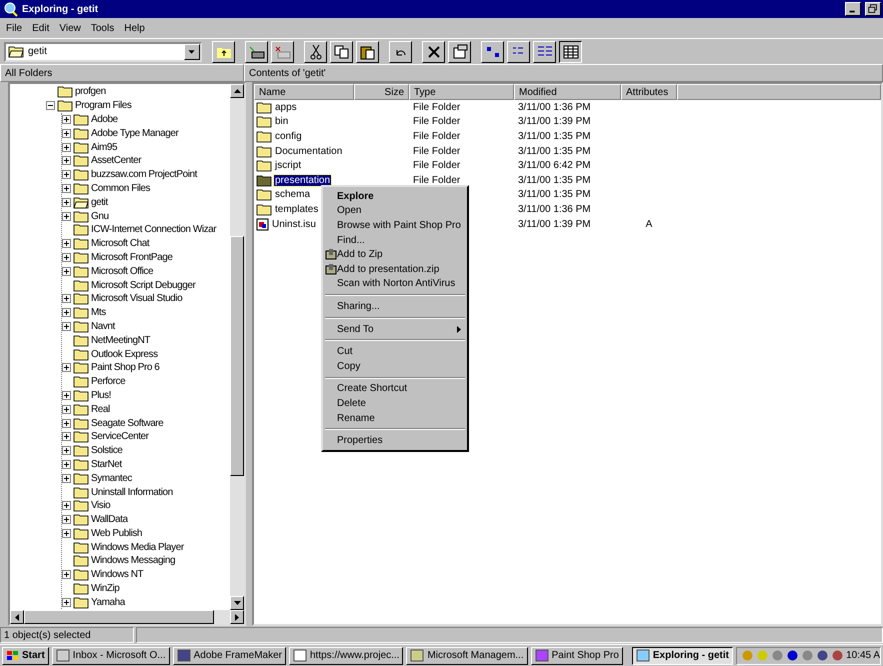  What do you see at coordinates (395, 329) in the screenshot?
I see `menu-item: Send To` at bounding box center [395, 329].